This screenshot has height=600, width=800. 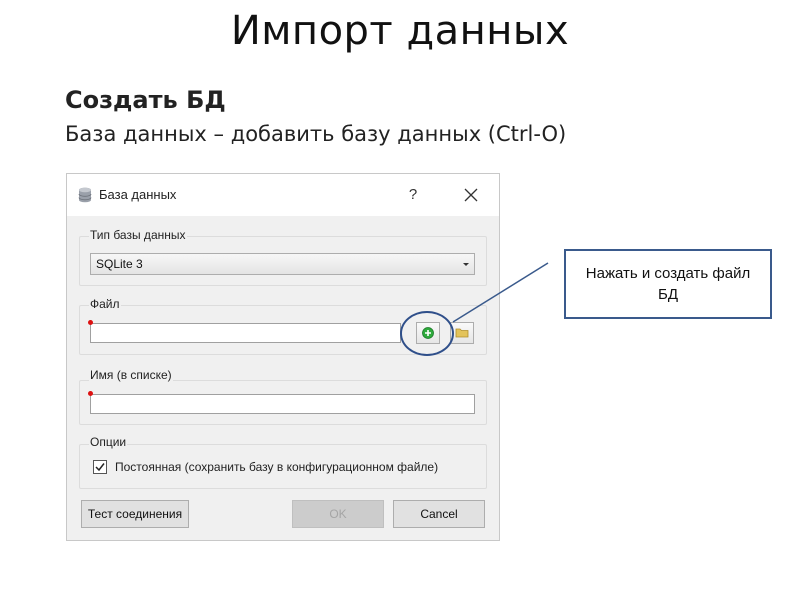 What do you see at coordinates (338, 514) in the screenshot?
I see `ok-button: OK` at bounding box center [338, 514].